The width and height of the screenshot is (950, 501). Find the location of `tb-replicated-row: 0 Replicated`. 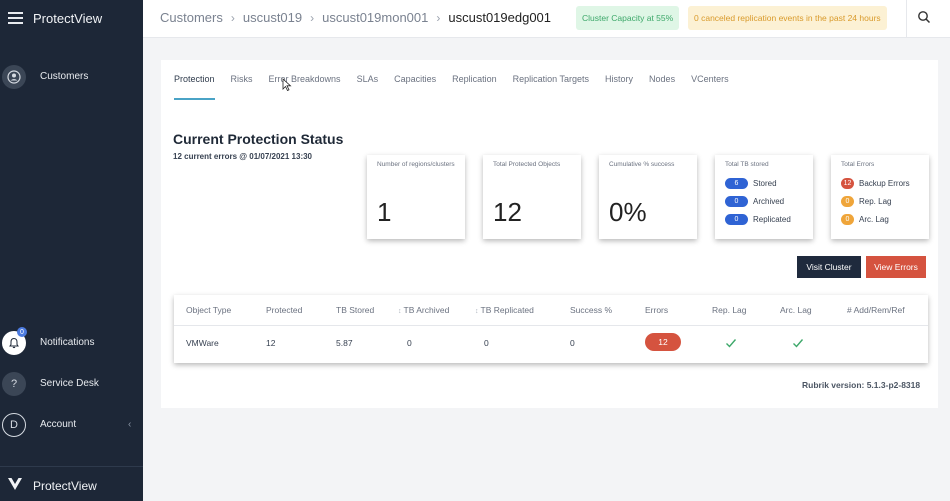

tb-replicated-row: 0 Replicated is located at coordinates (758, 219).